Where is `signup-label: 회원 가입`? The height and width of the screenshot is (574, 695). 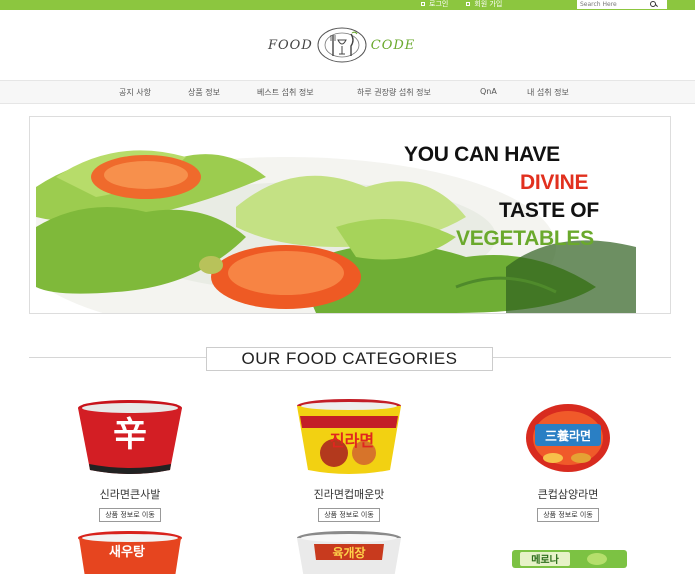
signup-label: 회원 가입 is located at coordinates (488, 4).